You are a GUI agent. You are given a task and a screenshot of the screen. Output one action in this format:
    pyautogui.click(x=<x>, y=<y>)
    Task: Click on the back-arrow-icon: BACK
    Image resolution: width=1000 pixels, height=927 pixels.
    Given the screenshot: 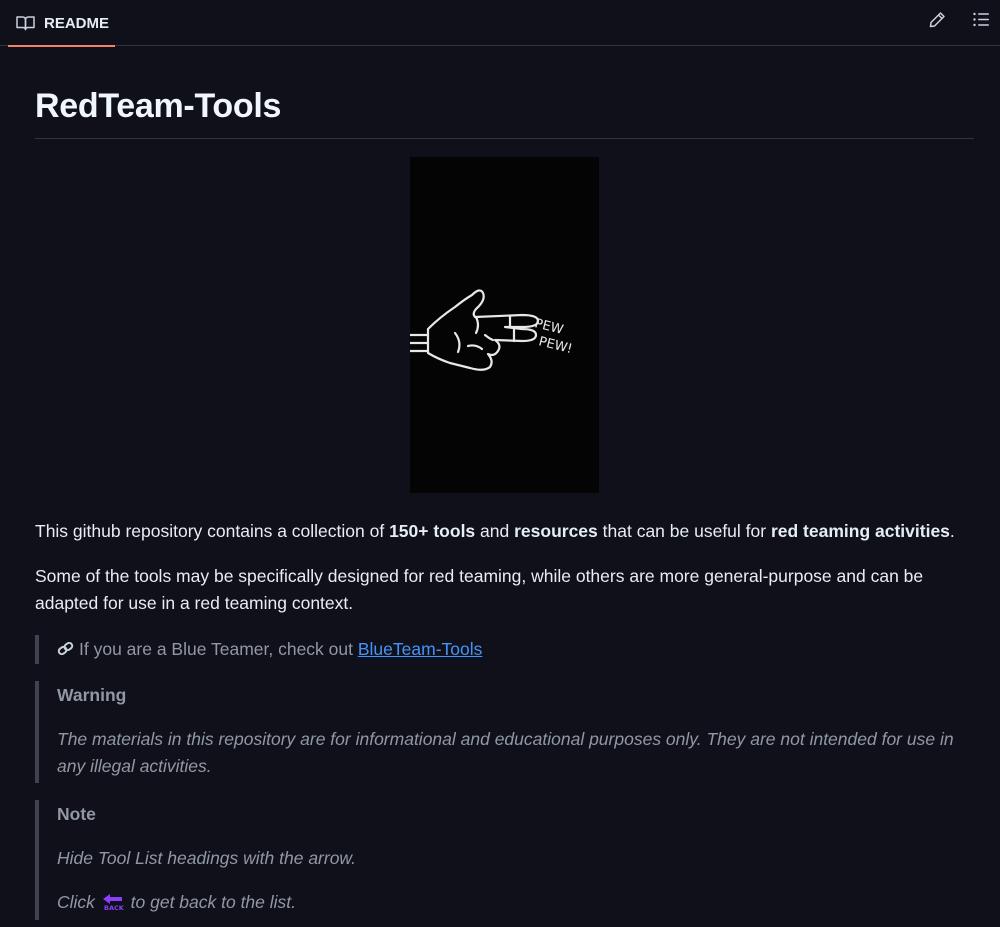 What is the action you would take?
    pyautogui.click(x=113, y=902)
    